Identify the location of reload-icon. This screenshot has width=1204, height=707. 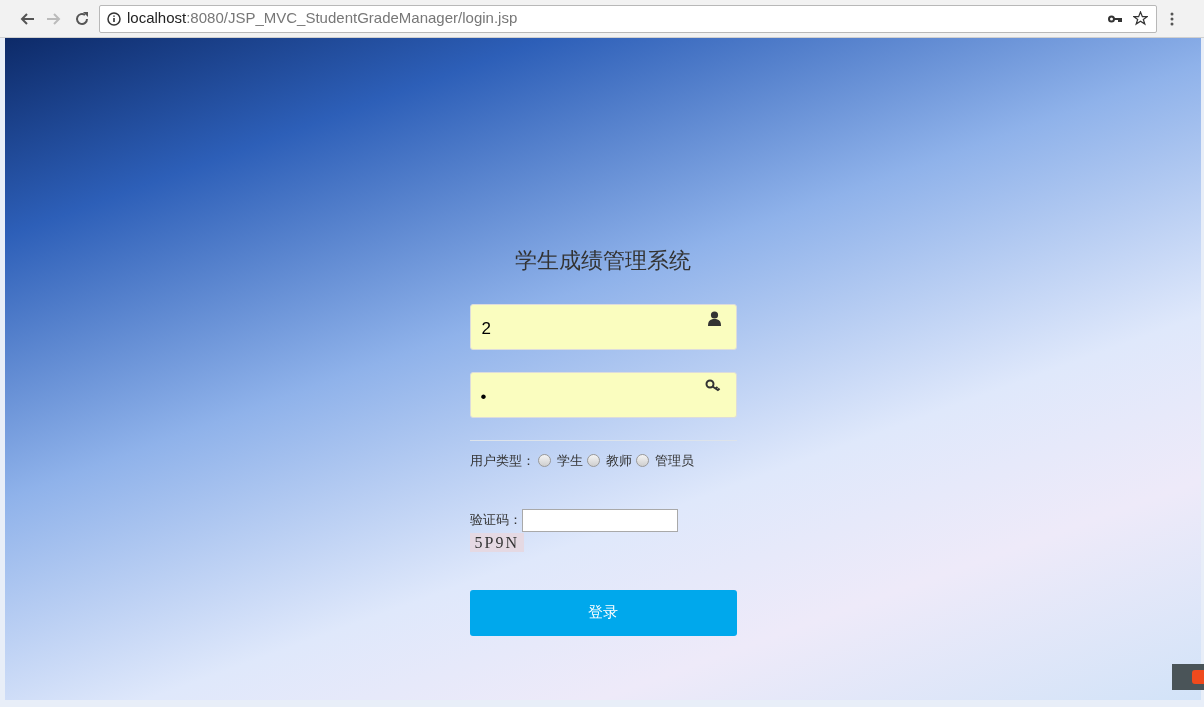
(82, 18).